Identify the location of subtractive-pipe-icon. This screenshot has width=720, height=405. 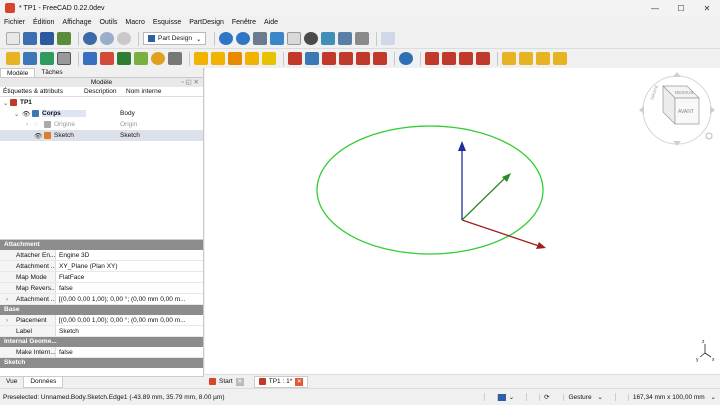
(363, 58).